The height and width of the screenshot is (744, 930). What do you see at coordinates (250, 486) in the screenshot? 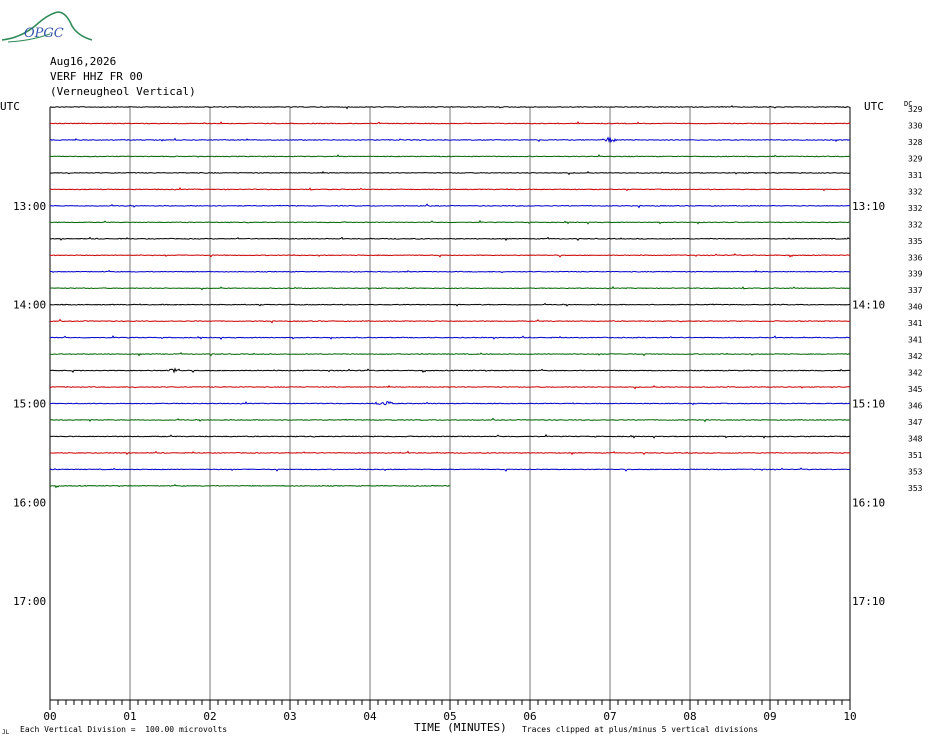
I see `trace-line` at bounding box center [250, 486].